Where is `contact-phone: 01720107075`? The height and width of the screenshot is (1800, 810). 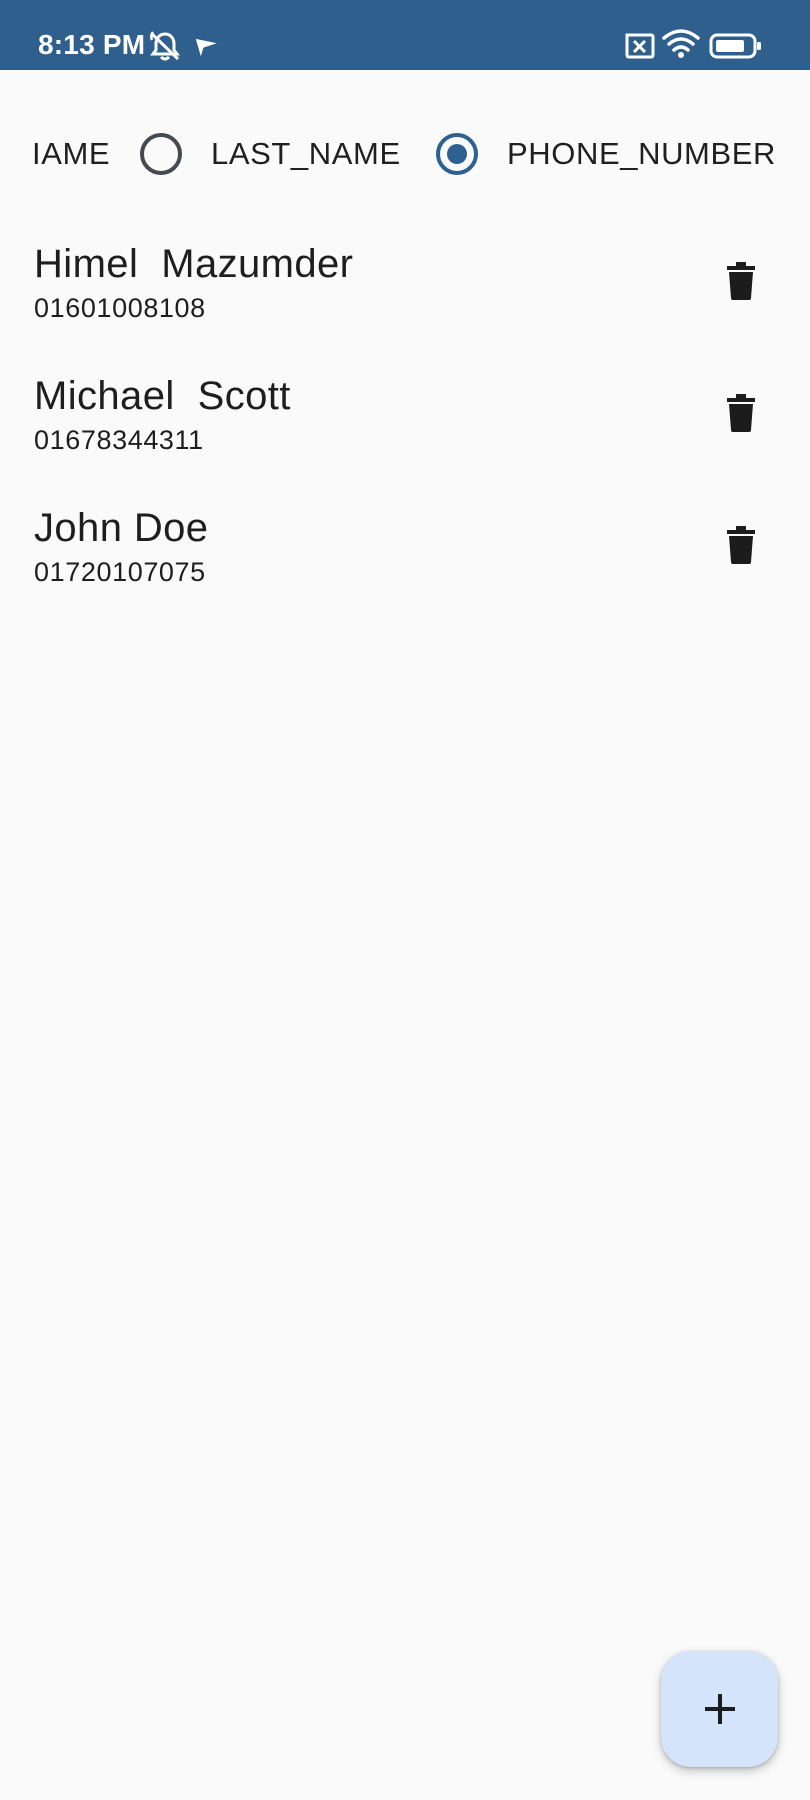
contact-phone: 01720107075 is located at coordinates (120, 572).